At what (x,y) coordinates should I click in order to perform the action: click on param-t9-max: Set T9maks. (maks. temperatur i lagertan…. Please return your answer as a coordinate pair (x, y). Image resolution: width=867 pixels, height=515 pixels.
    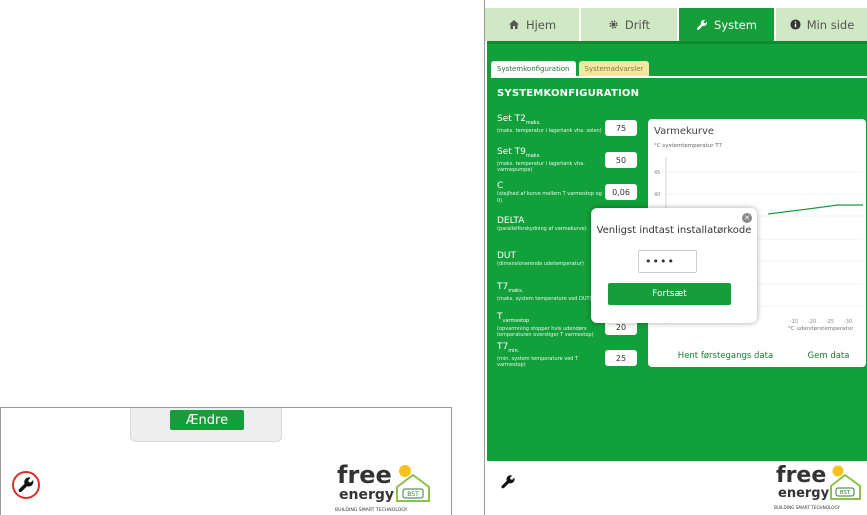
    Looking at the image, I should click on (541, 160).